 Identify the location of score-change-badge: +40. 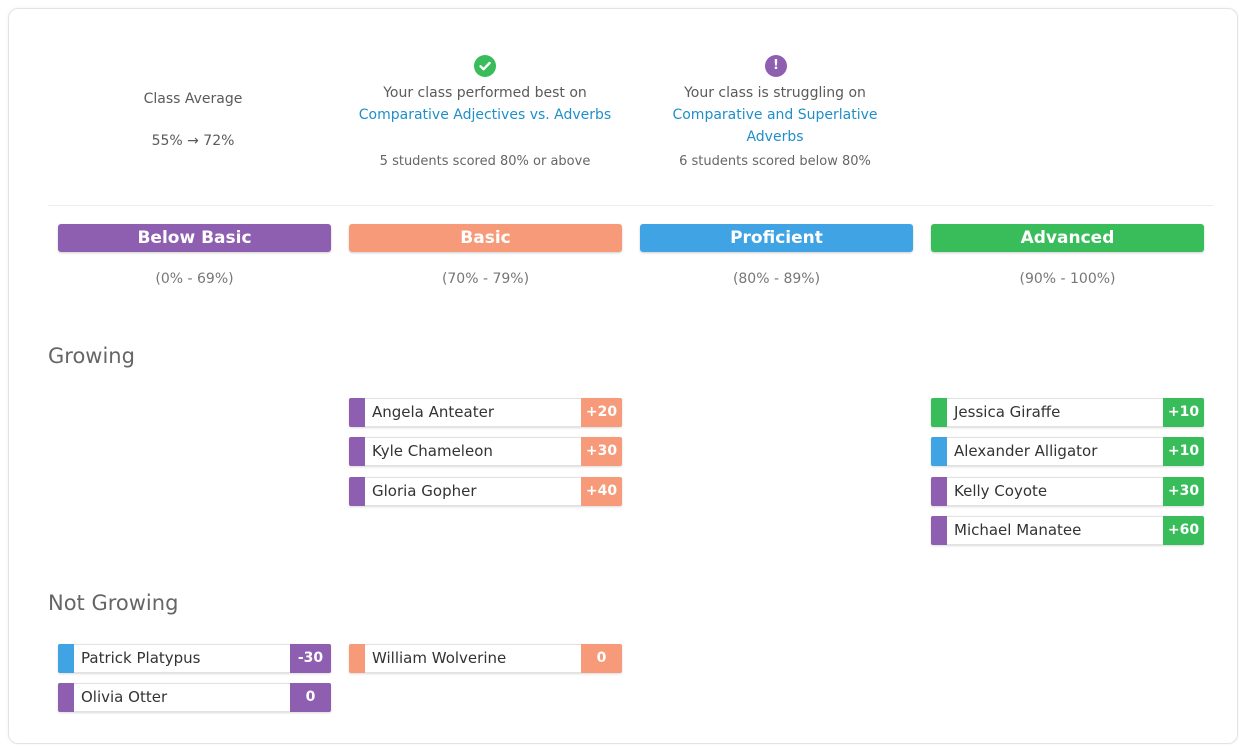
(601, 491).